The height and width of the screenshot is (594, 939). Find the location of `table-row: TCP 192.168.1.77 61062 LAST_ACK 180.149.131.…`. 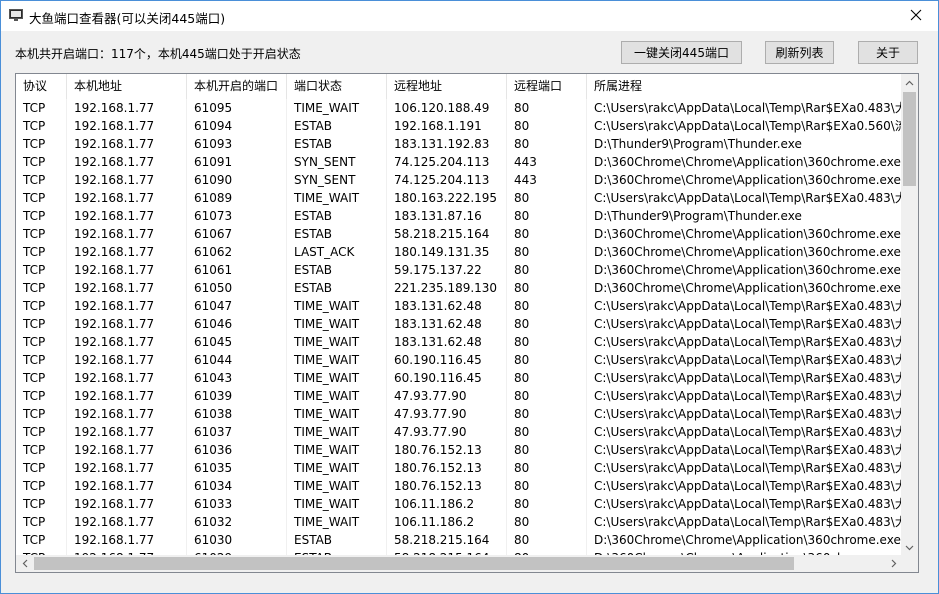

table-row: TCP 192.168.1.77 61062 LAST_ACK 180.149.131.… is located at coordinates (459, 252).